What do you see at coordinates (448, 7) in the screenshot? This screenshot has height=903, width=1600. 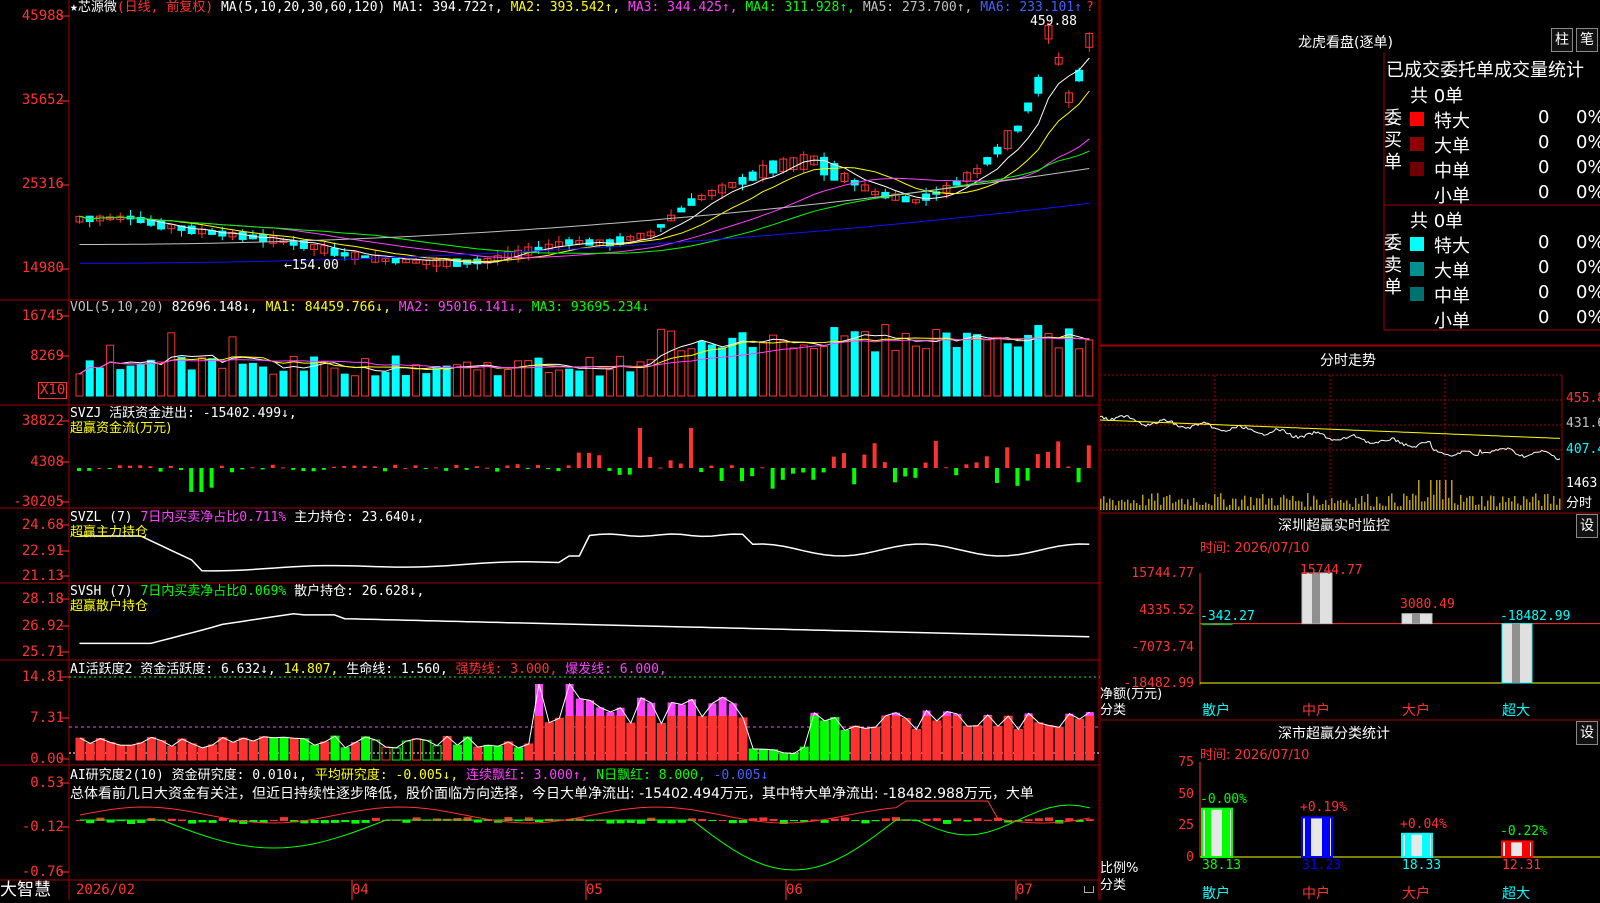 I see `ma1-value: MA1: 394.722↑,` at bounding box center [448, 7].